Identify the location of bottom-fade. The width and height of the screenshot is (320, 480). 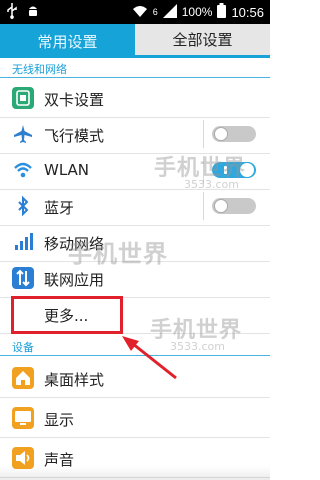
(135, 473).